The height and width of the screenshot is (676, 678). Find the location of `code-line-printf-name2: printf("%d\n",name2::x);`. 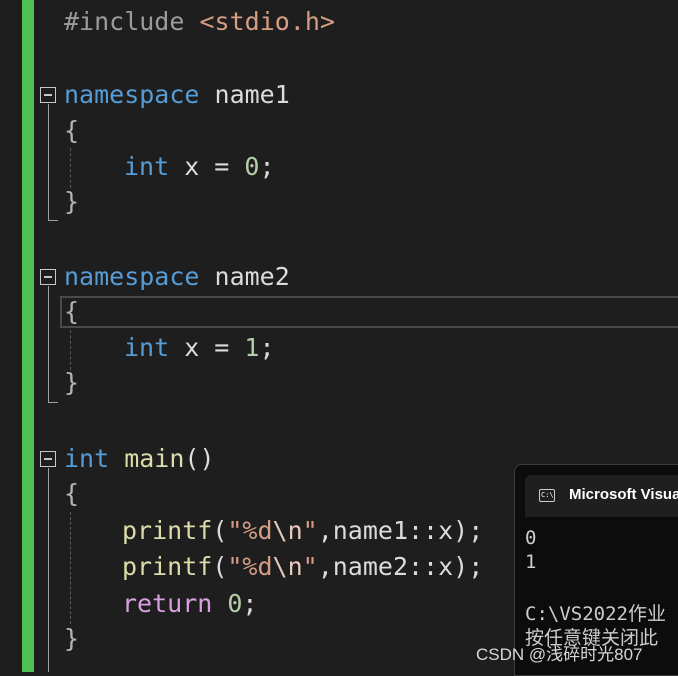

code-line-printf-name2: printf("%d\n",name2::x); is located at coordinates (302, 567).